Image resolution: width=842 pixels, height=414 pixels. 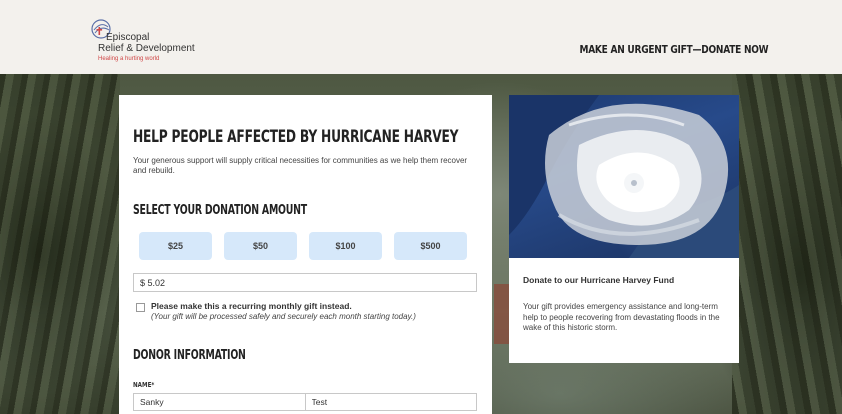 I want to click on logo-tagline: Healing a hurting world, so click(x=129, y=59).